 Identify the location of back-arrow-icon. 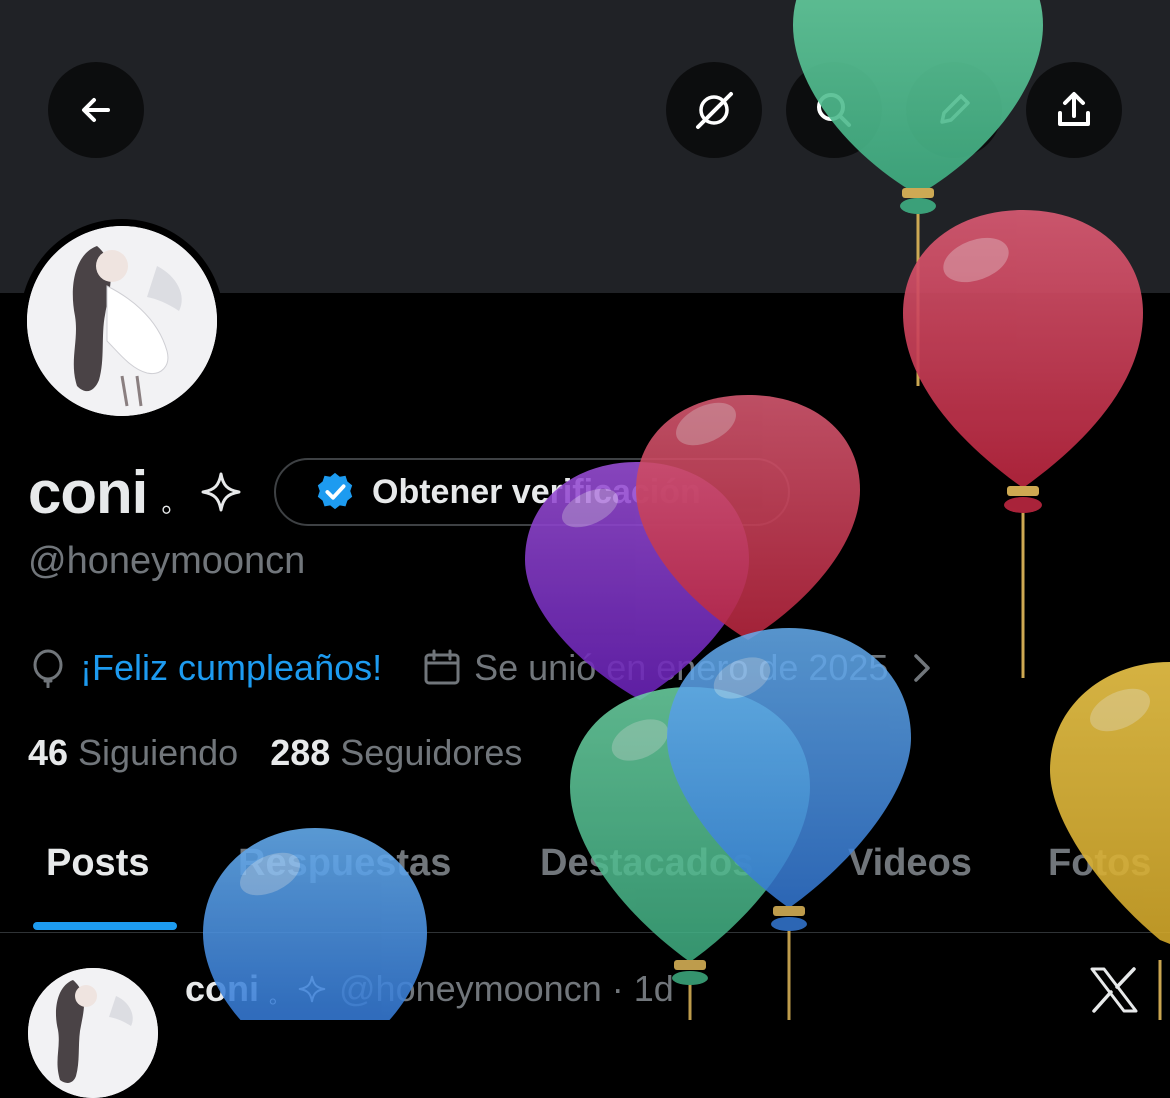
(96, 110).